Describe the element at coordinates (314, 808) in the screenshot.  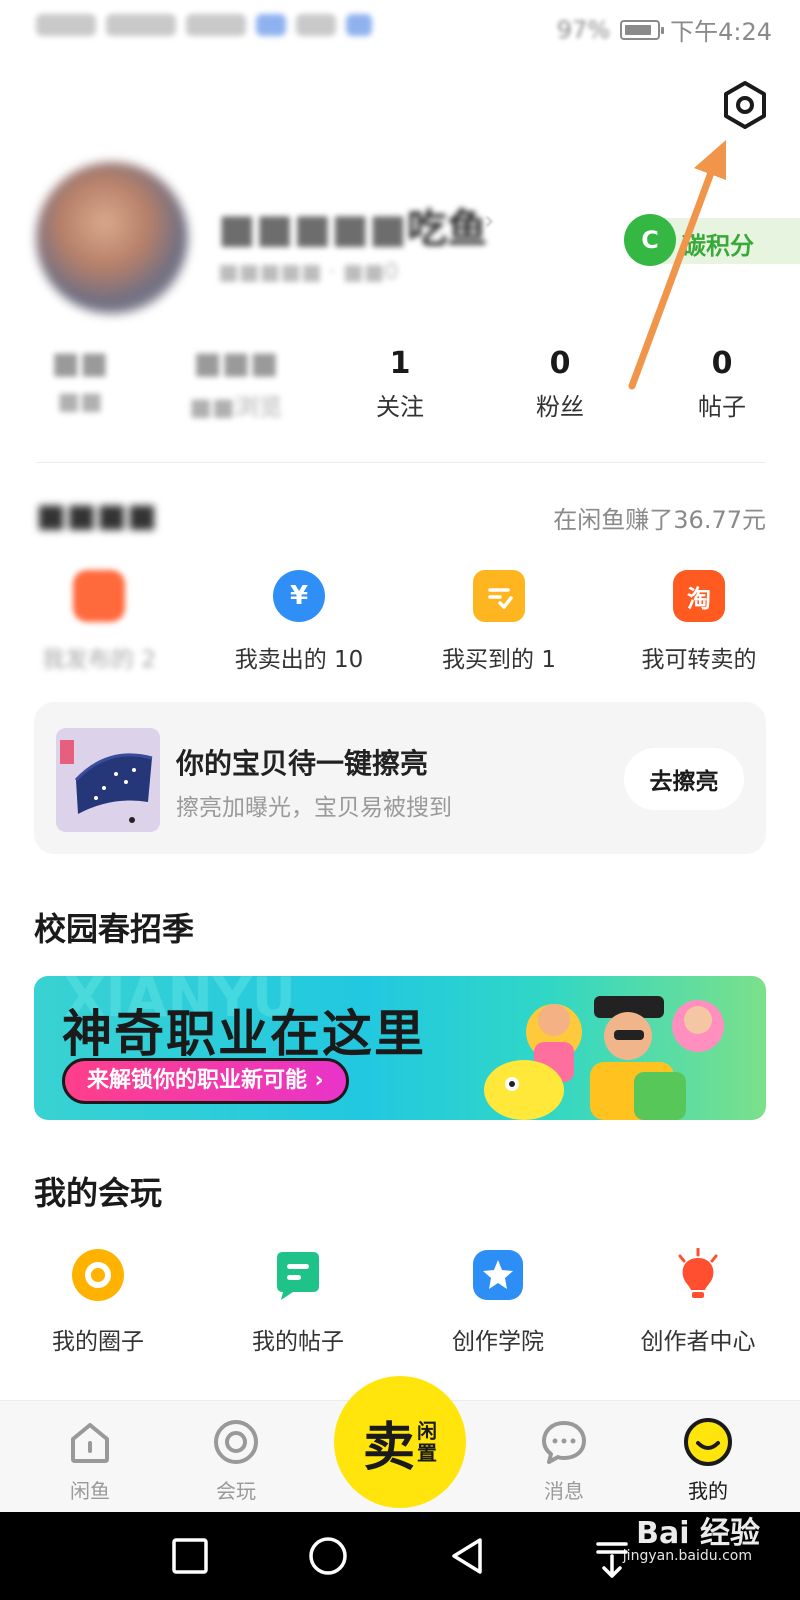
I see `polish-subtitle: 擦亮加曝光，宝贝易被搜到` at that location.